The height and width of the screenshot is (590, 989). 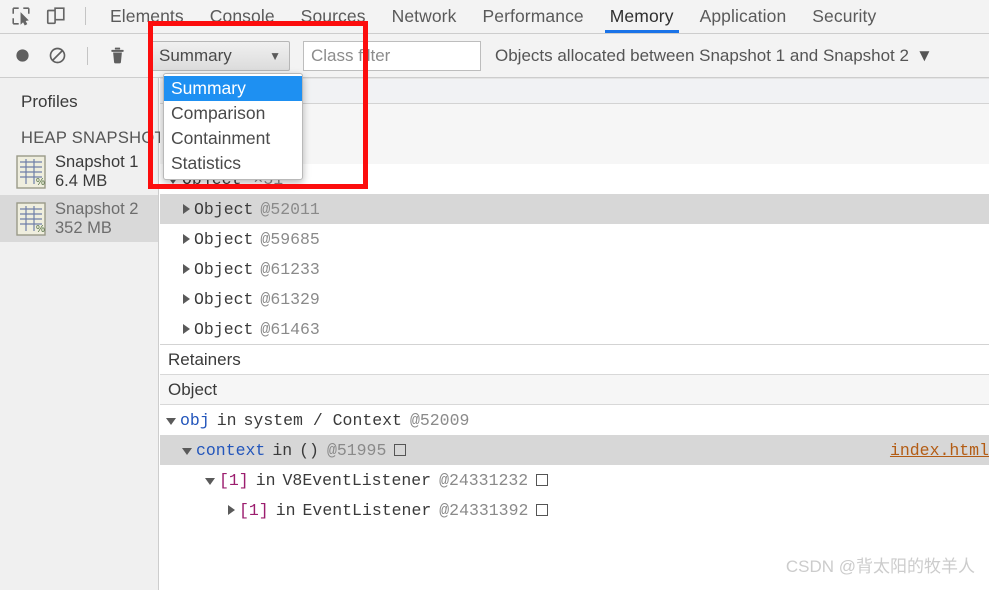 What do you see at coordinates (357, 480) in the screenshot?
I see `retainer-target: V8EventListener` at bounding box center [357, 480].